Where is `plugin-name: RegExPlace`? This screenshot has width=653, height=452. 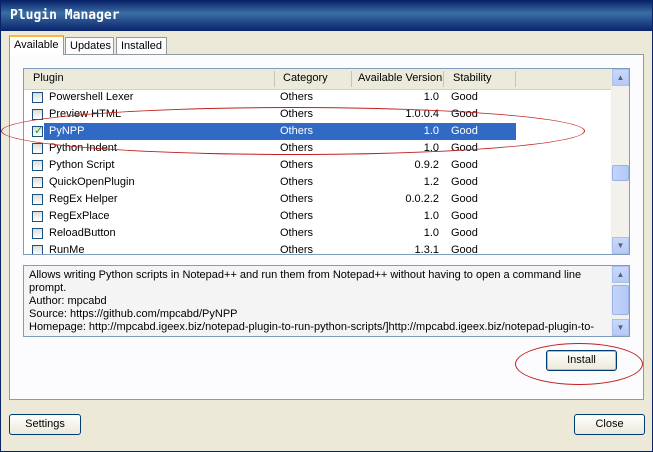 plugin-name: RegExPlace is located at coordinates (79, 216).